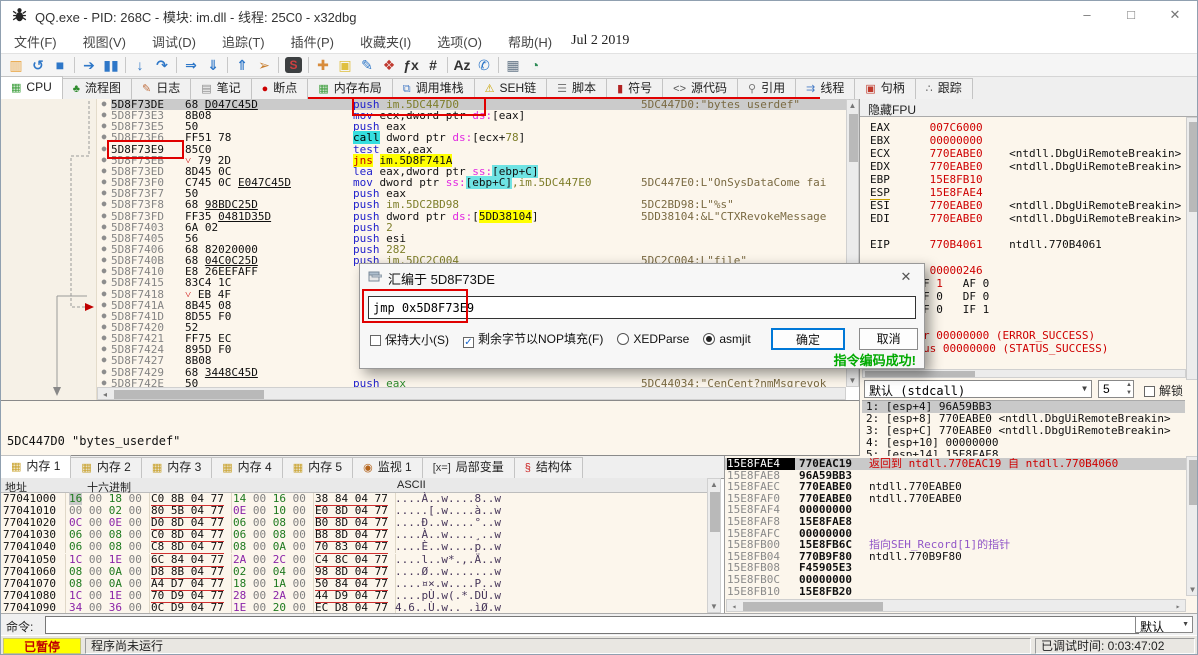 The image size is (1198, 655). What do you see at coordinates (38, 65) in the screenshot?
I see `restart-icon: ↺` at bounding box center [38, 65].